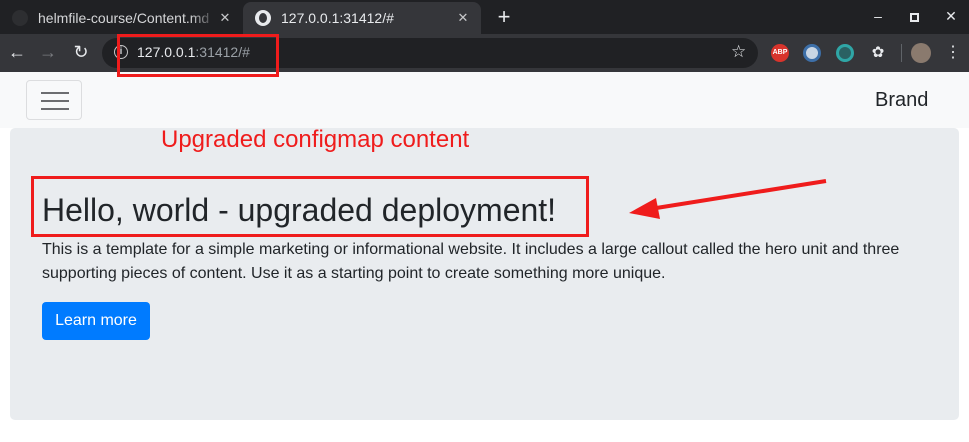  I want to click on profile-avatar, so click(921, 53).